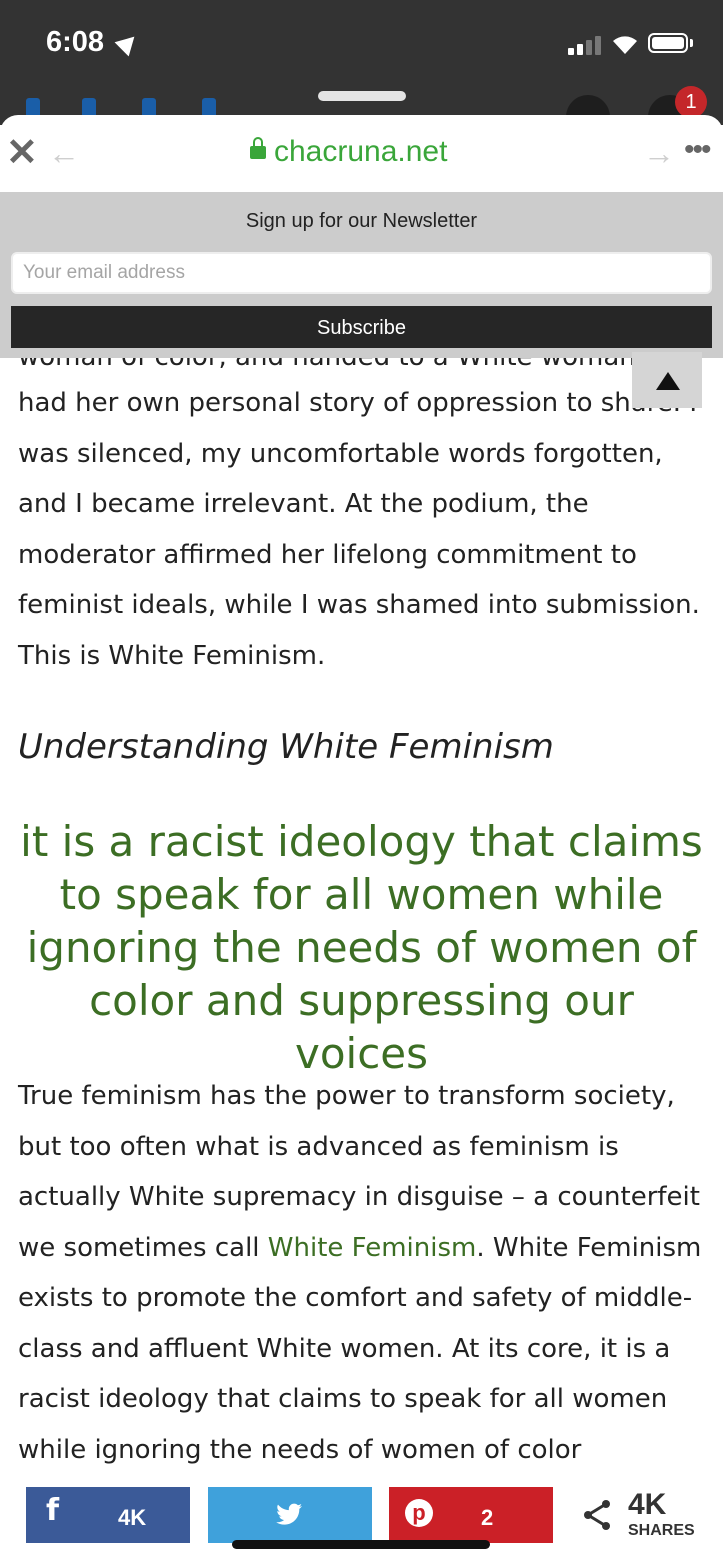 The width and height of the screenshot is (723, 1564). Describe the element at coordinates (53, 1510) in the screenshot. I see `facebook-icon: f` at that location.